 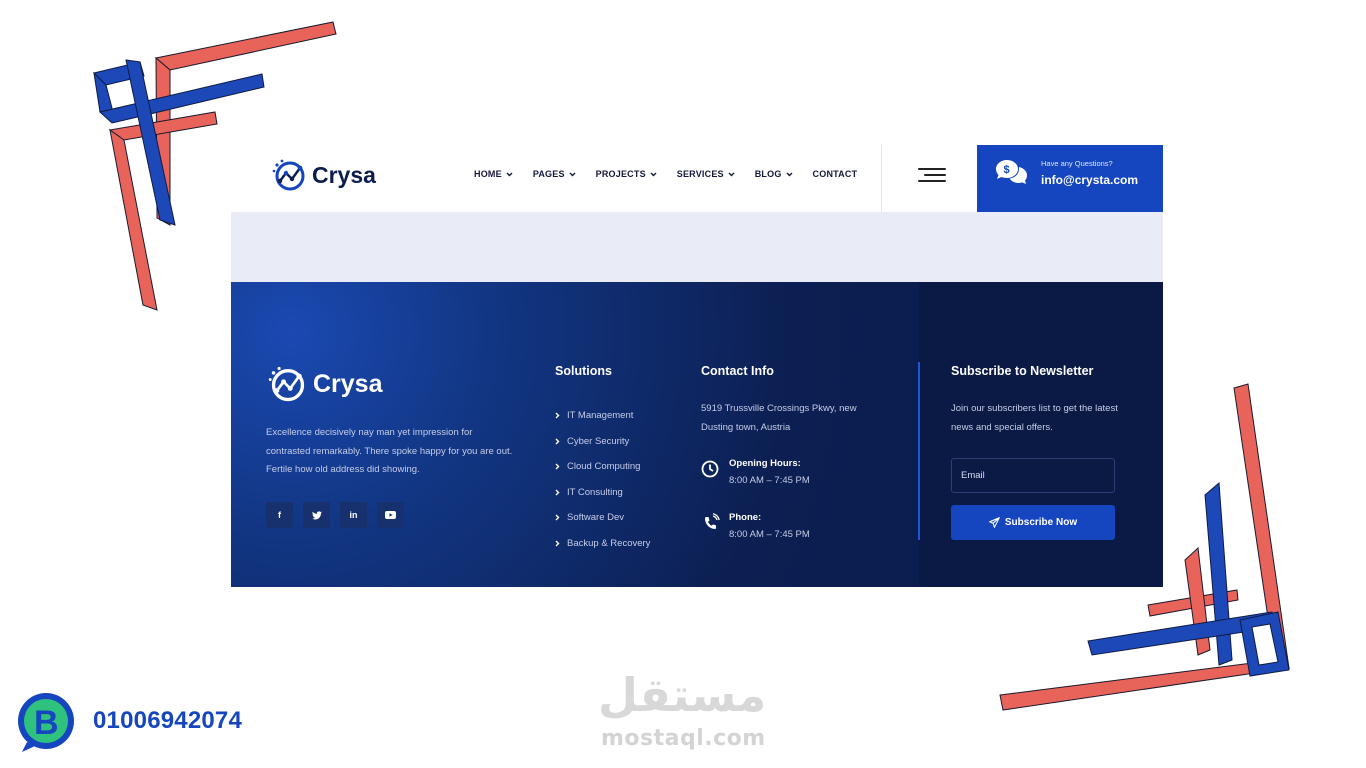 What do you see at coordinates (768, 174) in the screenshot?
I see `nav-blog-label: BLOG` at bounding box center [768, 174].